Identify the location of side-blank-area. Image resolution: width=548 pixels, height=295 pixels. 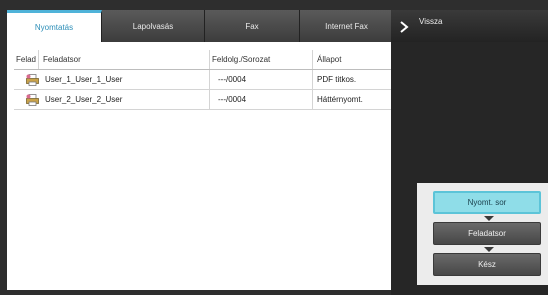
(469, 117).